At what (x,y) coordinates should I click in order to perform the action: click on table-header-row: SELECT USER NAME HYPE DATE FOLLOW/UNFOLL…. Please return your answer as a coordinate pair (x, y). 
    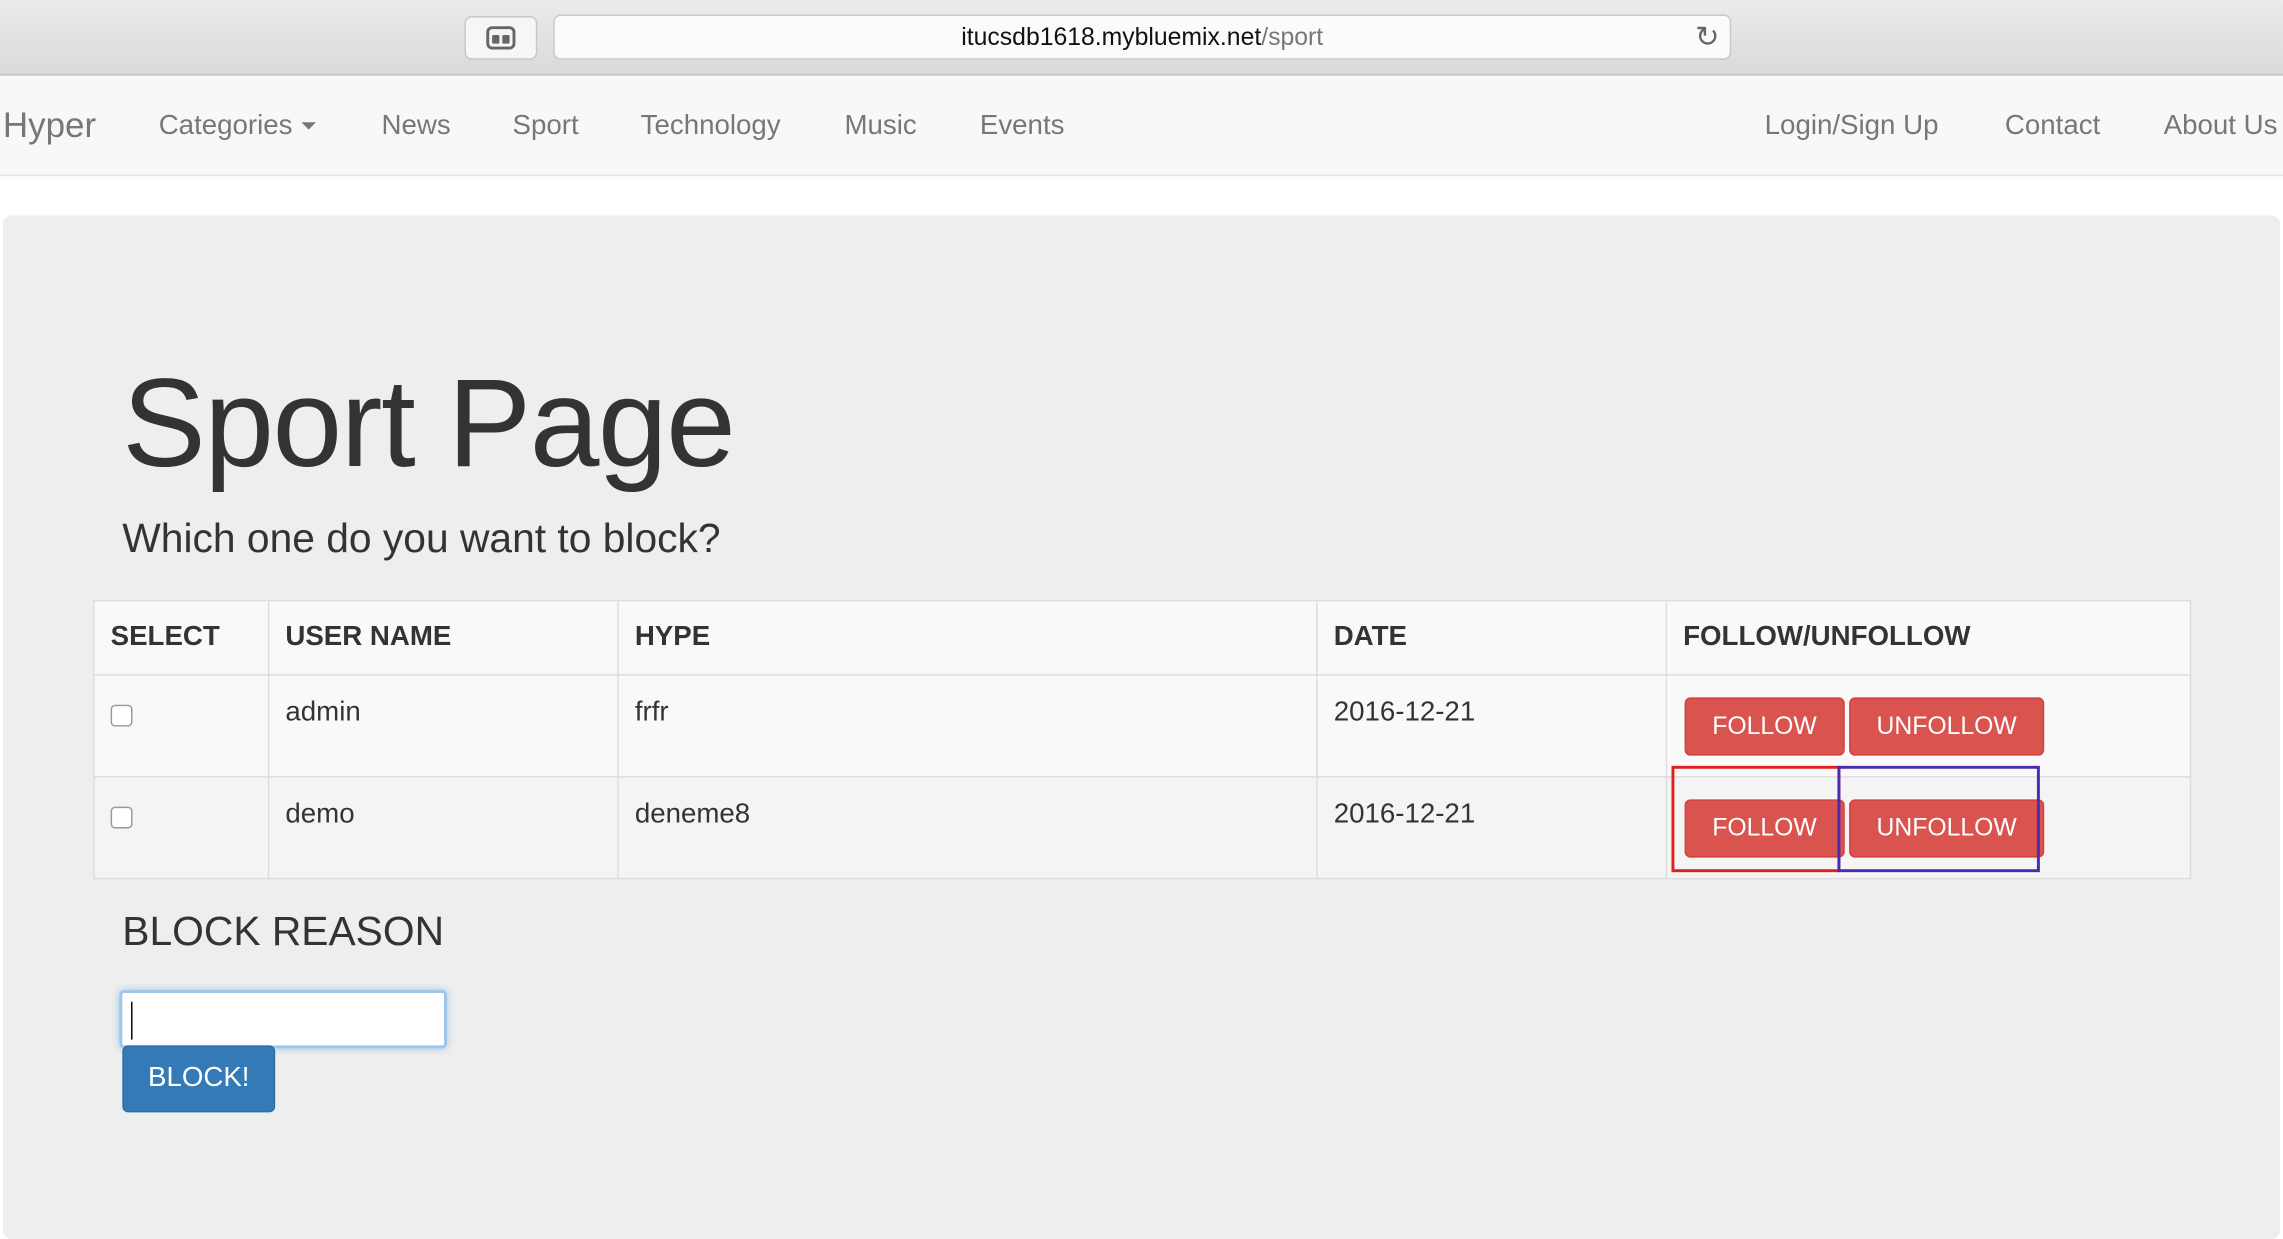
    Looking at the image, I should click on (1142, 637).